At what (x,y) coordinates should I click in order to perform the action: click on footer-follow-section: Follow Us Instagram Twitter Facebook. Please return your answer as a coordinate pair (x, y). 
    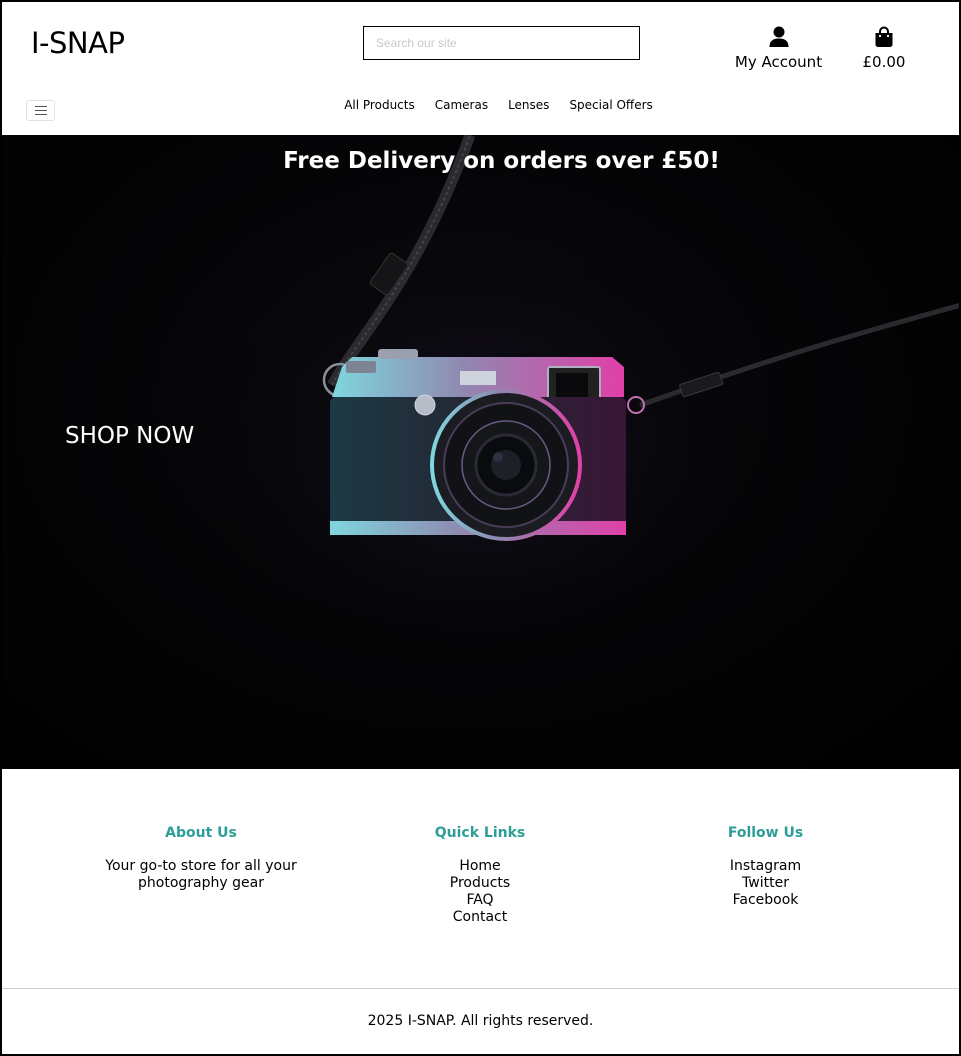
    Looking at the image, I should click on (765, 867).